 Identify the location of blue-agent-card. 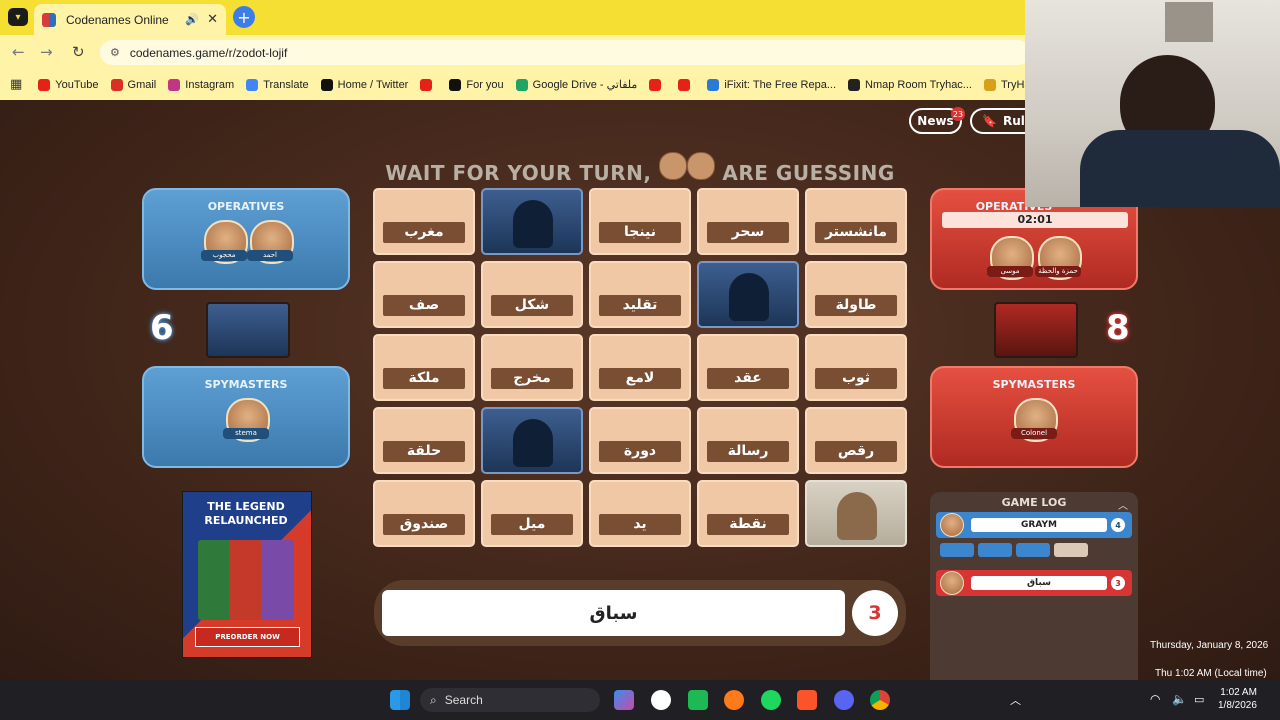
(248, 330).